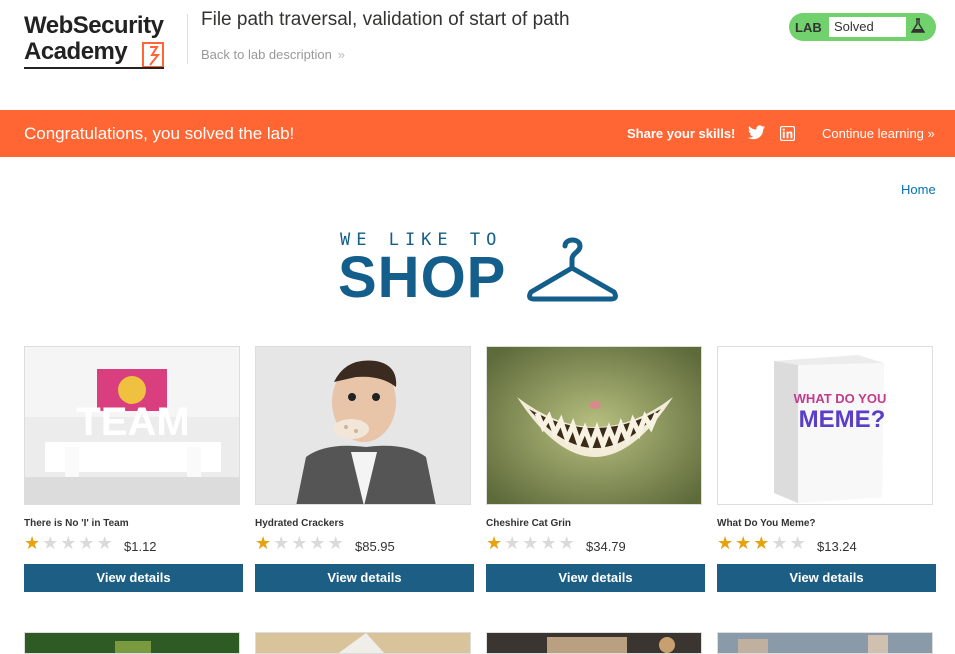 The image size is (955, 654). Describe the element at coordinates (159, 133) in the screenshot. I see `congratulations-message: Congratulations, you solved the lab!` at that location.